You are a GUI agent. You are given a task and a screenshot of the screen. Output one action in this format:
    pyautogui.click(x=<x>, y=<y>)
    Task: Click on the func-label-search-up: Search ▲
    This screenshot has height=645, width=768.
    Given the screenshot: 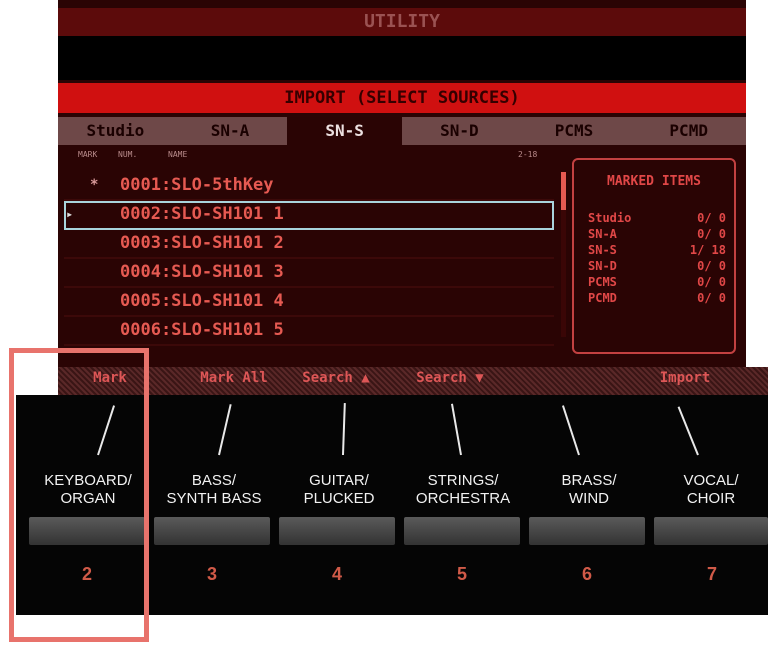 What is the action you would take?
    pyautogui.click(x=336, y=378)
    